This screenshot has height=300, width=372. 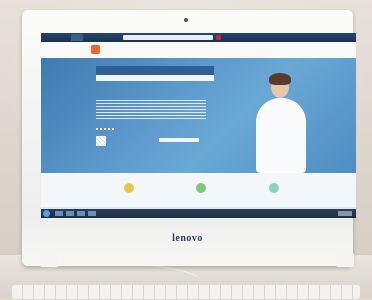 I want to click on hero-title-bar, so click(x=155, y=70).